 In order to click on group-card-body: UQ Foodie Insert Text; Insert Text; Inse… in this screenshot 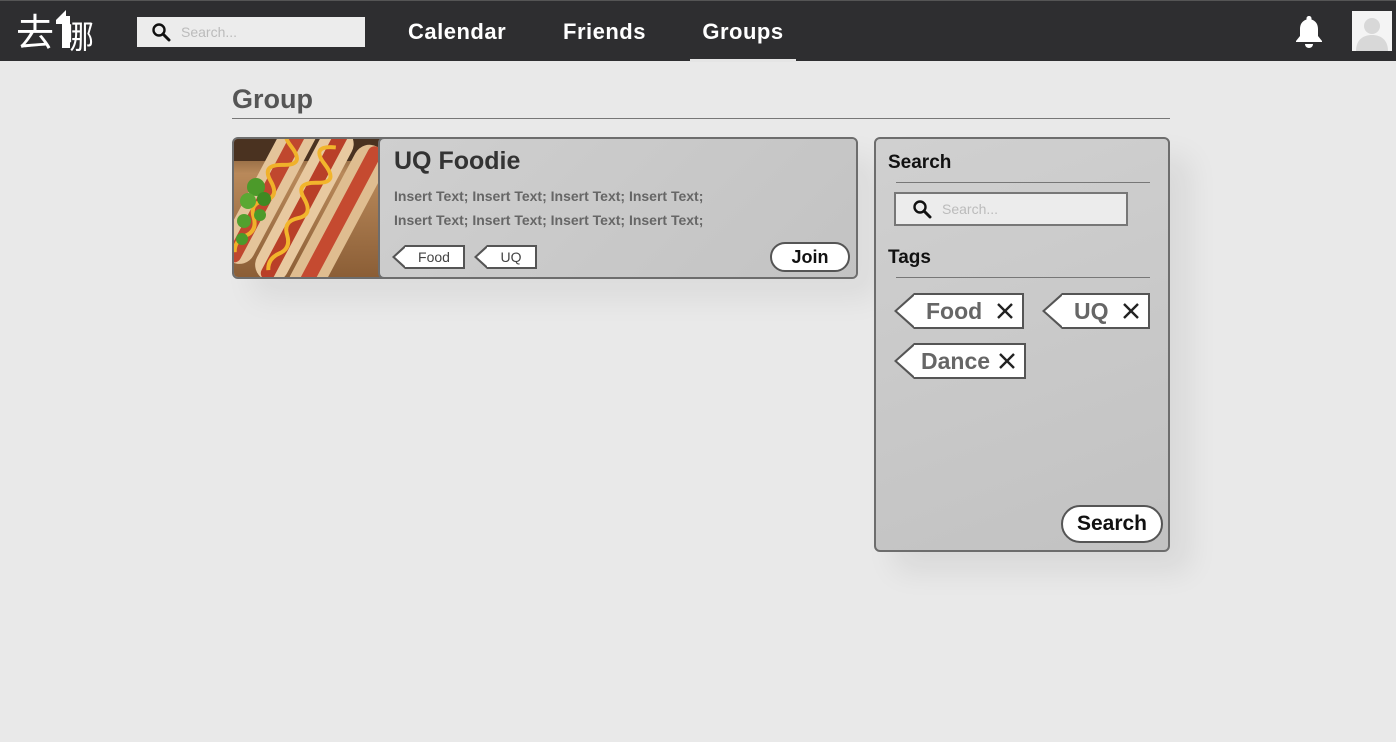, I will do `click(617, 208)`.